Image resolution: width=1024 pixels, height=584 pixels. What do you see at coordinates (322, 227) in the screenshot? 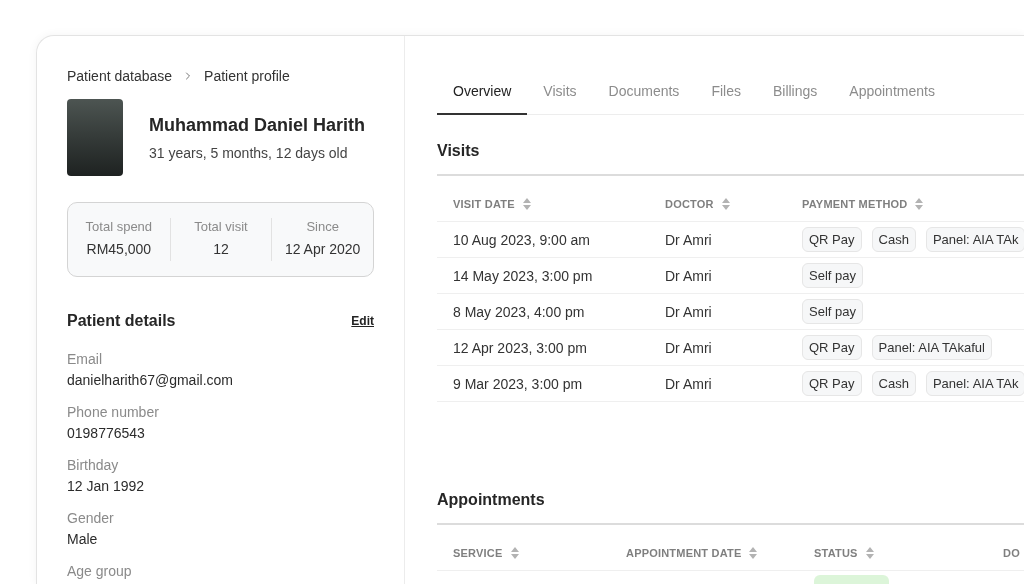
I see `stat-label: Since` at bounding box center [322, 227].